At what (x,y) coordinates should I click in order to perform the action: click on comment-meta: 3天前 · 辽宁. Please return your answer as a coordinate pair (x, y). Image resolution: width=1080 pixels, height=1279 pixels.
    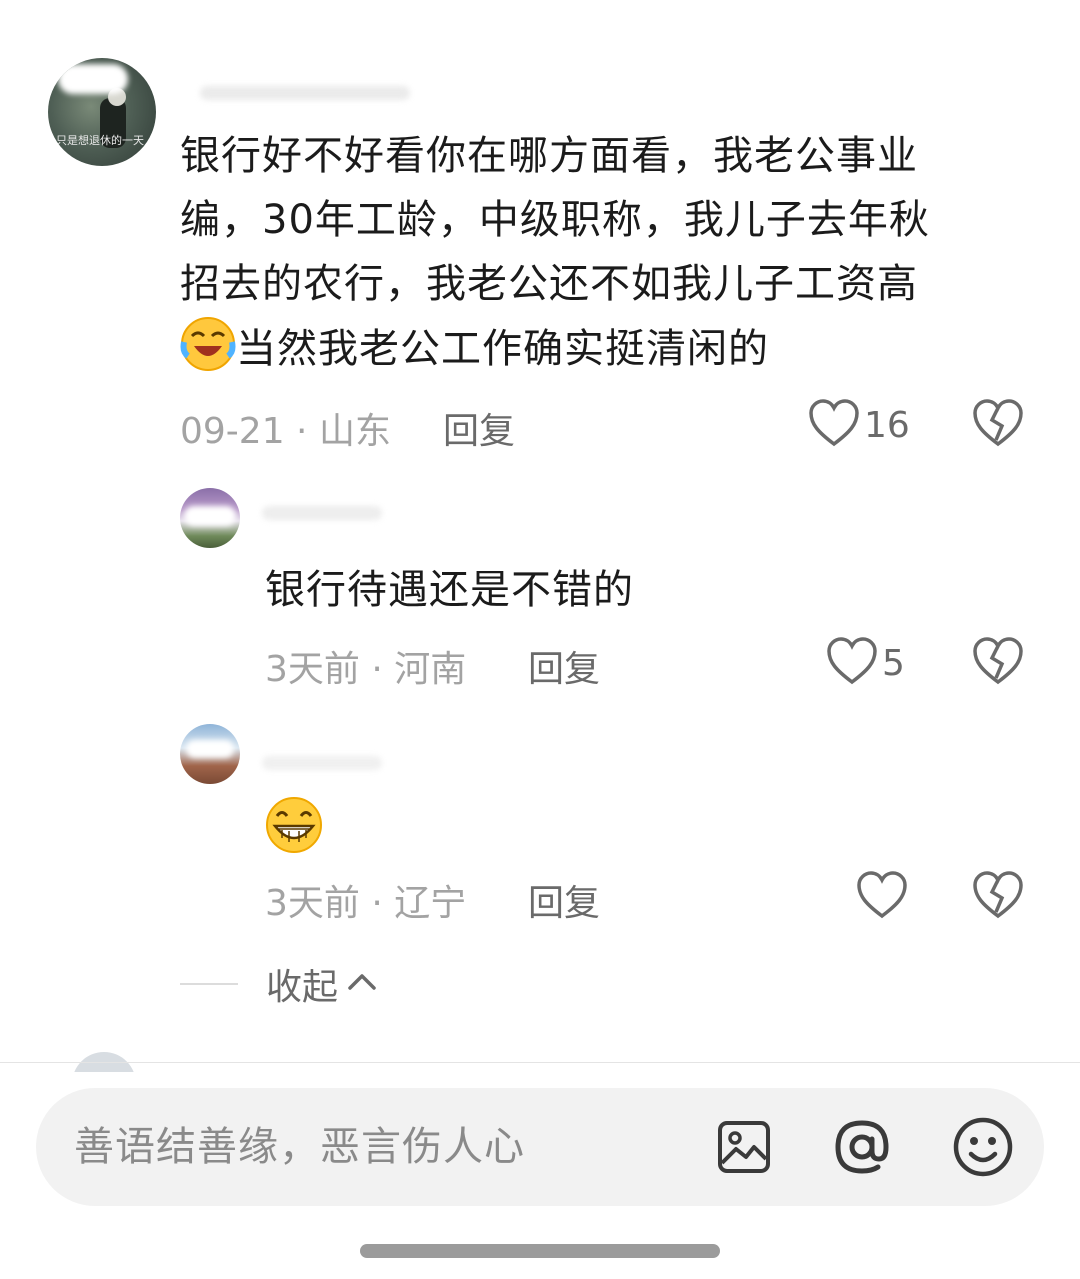
    Looking at the image, I should click on (366, 903).